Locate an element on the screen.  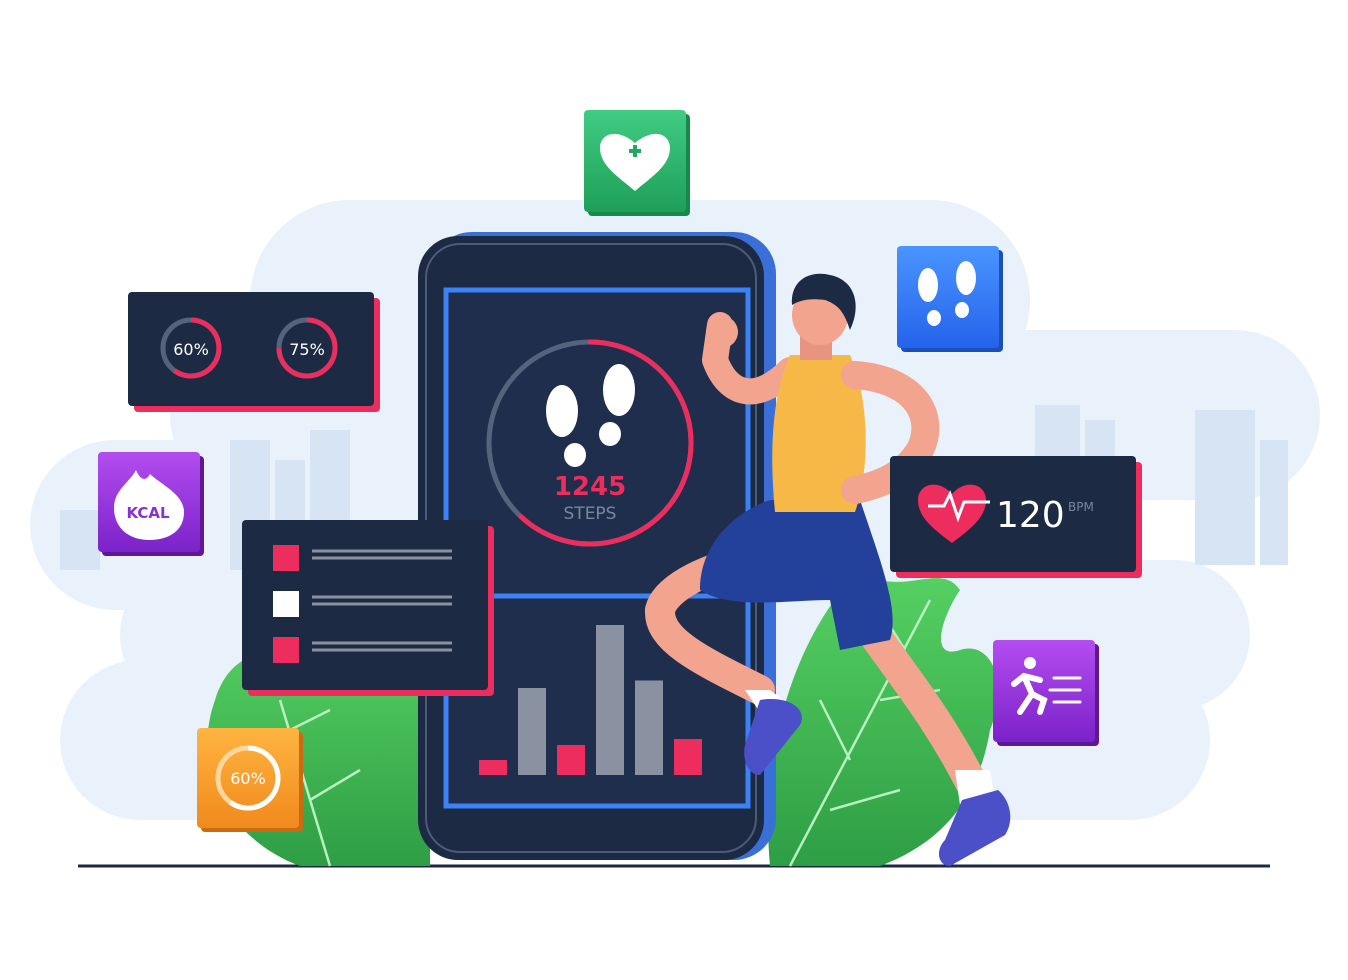
steps-tile is located at coordinates (950, 299).